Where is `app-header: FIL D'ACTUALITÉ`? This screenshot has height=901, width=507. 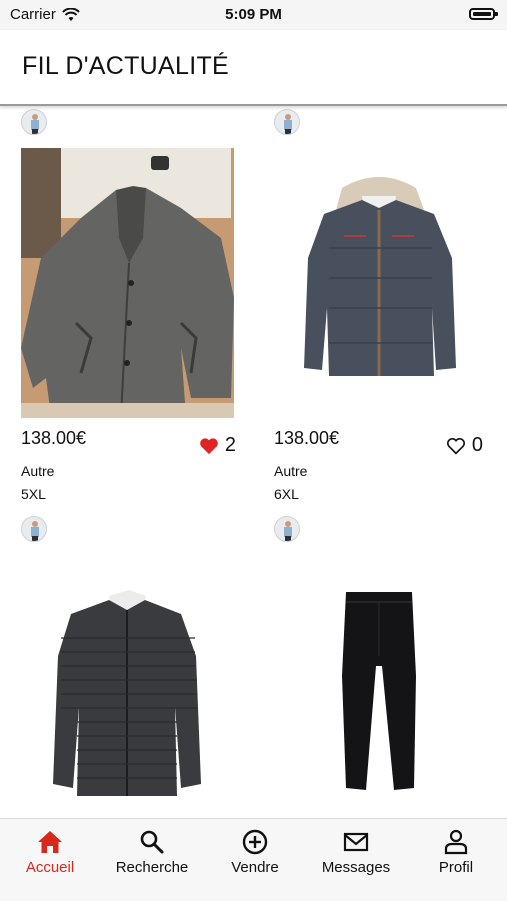 app-header: FIL D'ACTUALITÉ is located at coordinates (253, 68).